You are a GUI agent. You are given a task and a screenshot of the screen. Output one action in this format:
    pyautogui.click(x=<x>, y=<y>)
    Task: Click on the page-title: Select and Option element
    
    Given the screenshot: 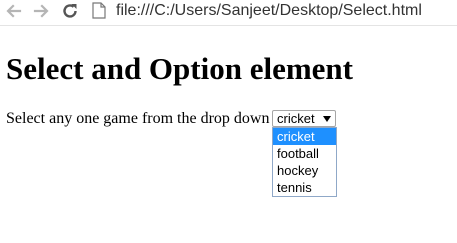 What is the action you would take?
    pyautogui.click(x=179, y=68)
    